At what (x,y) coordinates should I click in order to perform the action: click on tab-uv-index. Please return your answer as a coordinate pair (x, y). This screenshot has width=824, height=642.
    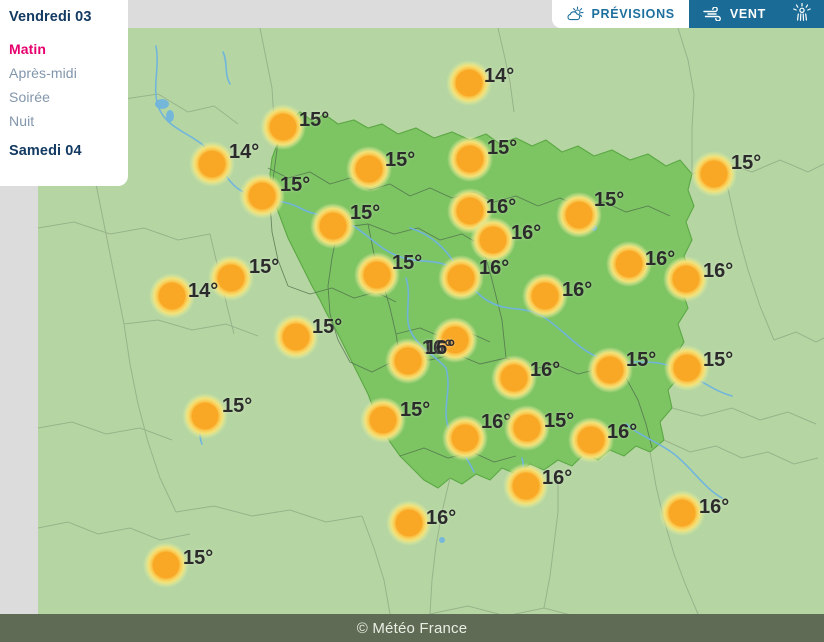
    Looking at the image, I should click on (802, 14).